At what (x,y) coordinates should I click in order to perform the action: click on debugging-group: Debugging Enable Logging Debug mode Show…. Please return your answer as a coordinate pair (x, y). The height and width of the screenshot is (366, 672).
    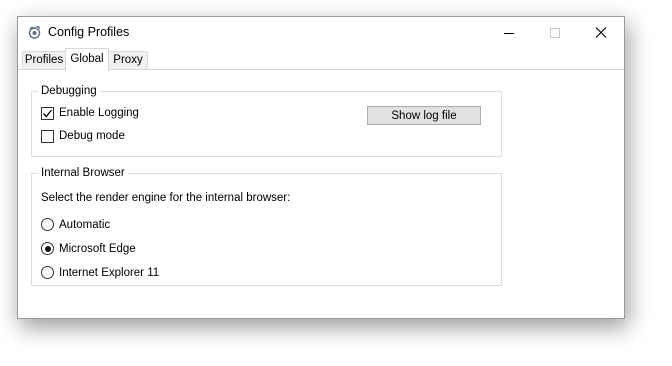
    Looking at the image, I should click on (266, 120).